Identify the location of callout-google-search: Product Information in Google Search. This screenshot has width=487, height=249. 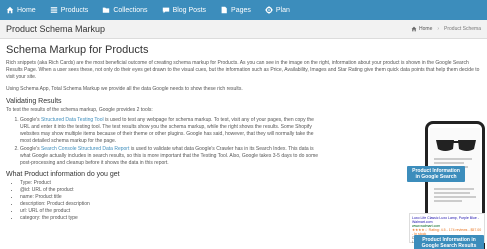
(436, 174).